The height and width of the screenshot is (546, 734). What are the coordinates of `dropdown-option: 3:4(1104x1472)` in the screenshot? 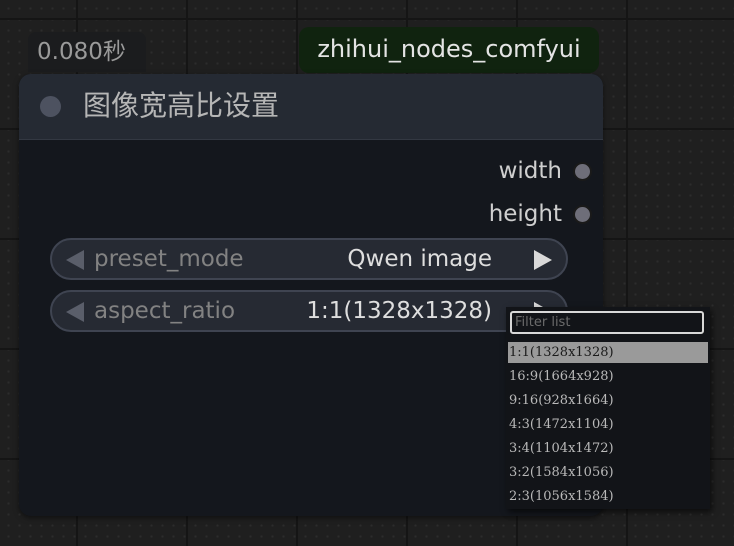 It's located at (608, 448).